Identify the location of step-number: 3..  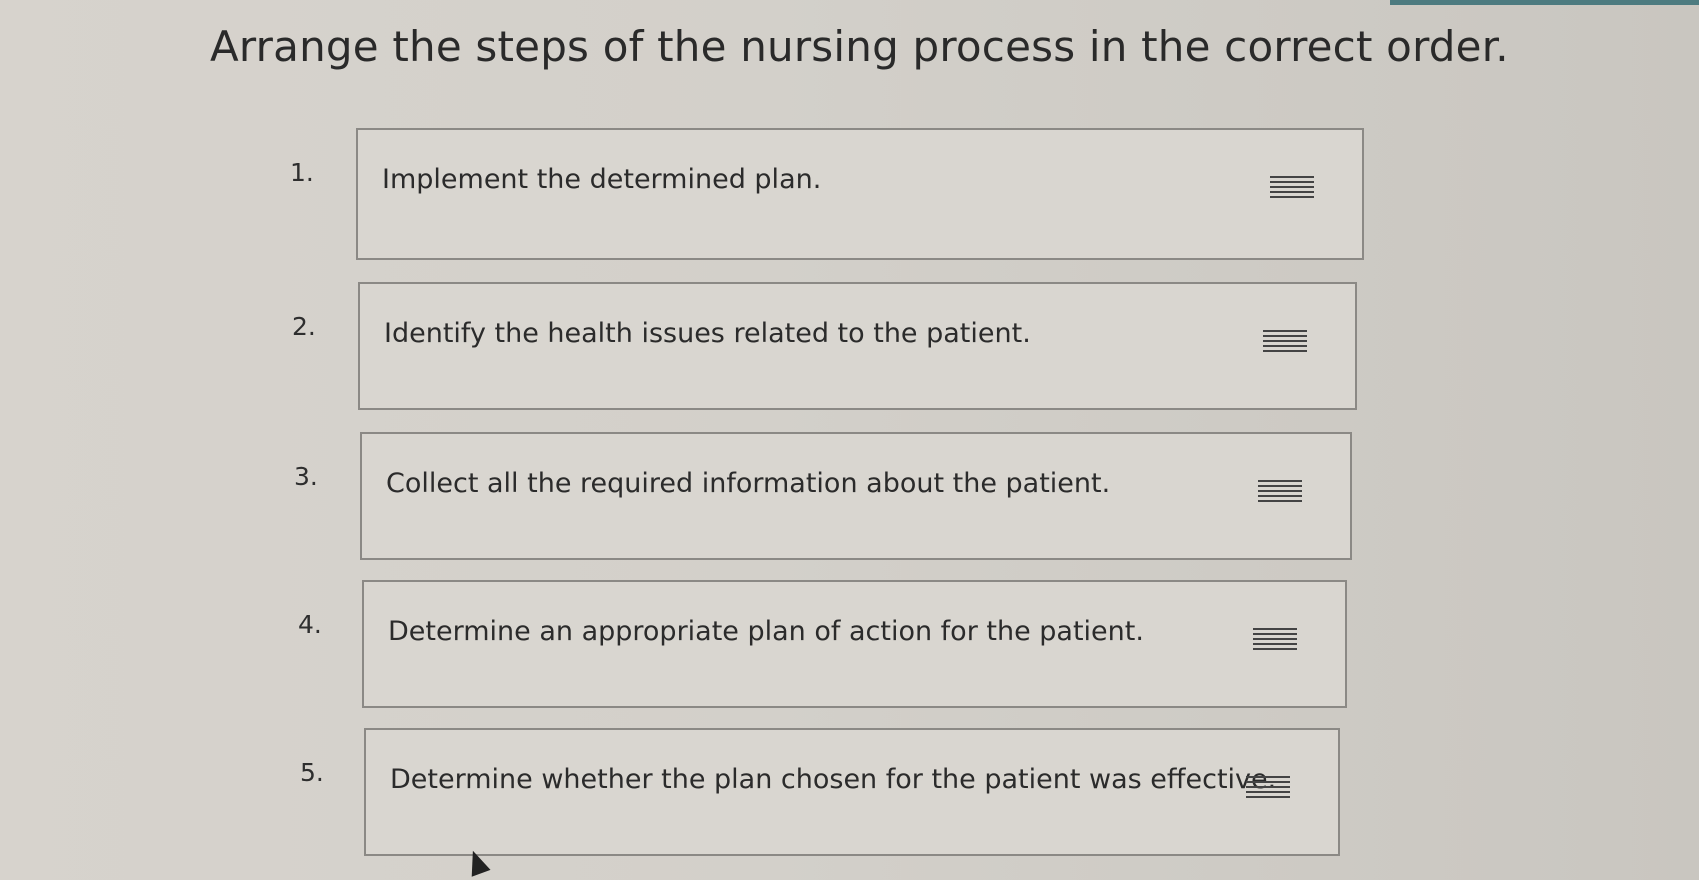
(306, 476).